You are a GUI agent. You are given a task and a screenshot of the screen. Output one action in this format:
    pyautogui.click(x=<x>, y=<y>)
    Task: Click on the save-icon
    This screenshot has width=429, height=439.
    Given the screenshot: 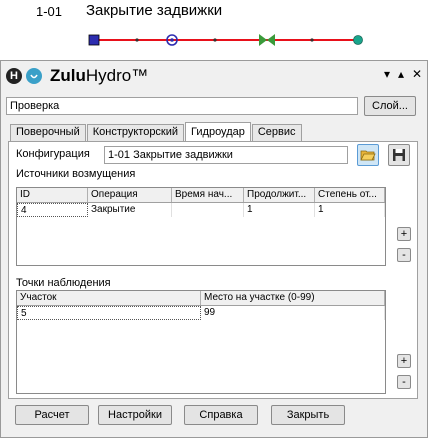 What is the action you would take?
    pyautogui.click(x=399, y=155)
    